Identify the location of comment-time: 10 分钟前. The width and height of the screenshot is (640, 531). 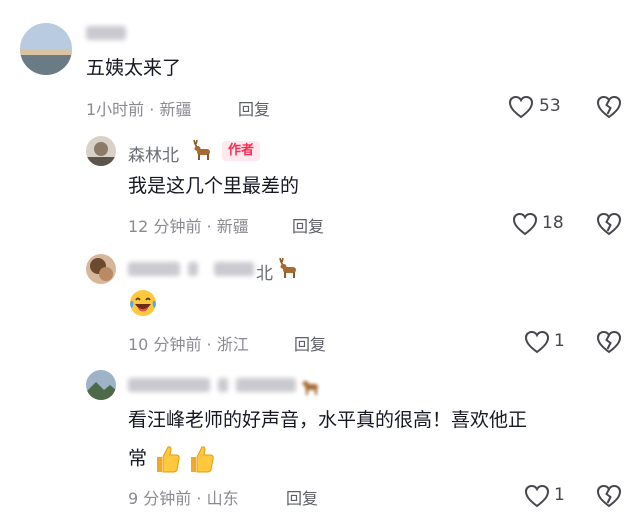
(165, 344).